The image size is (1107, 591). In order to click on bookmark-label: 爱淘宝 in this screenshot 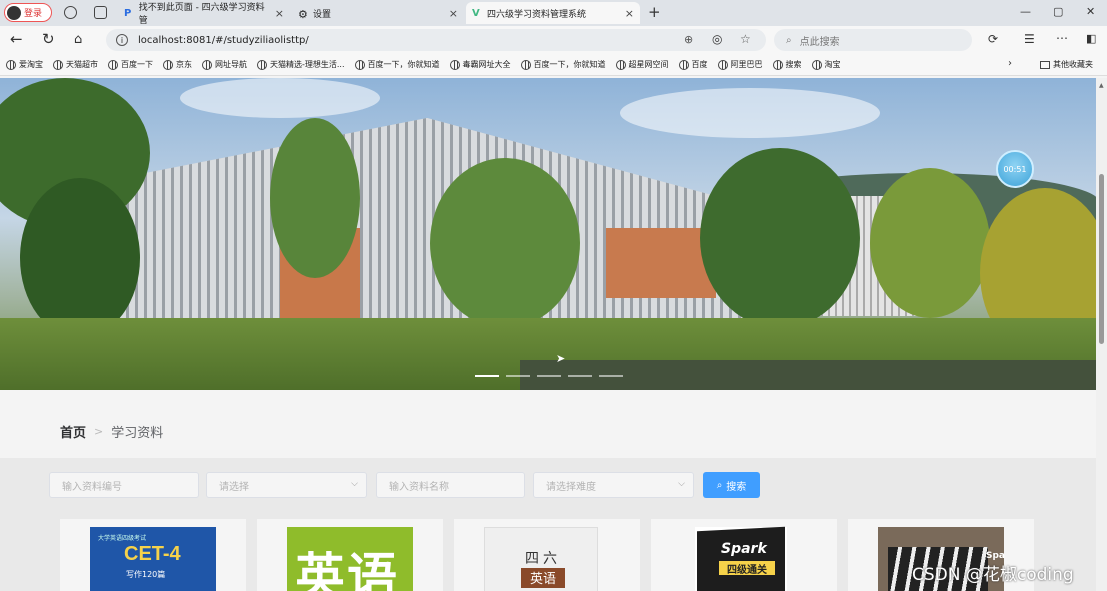, I will do `click(31, 64)`.